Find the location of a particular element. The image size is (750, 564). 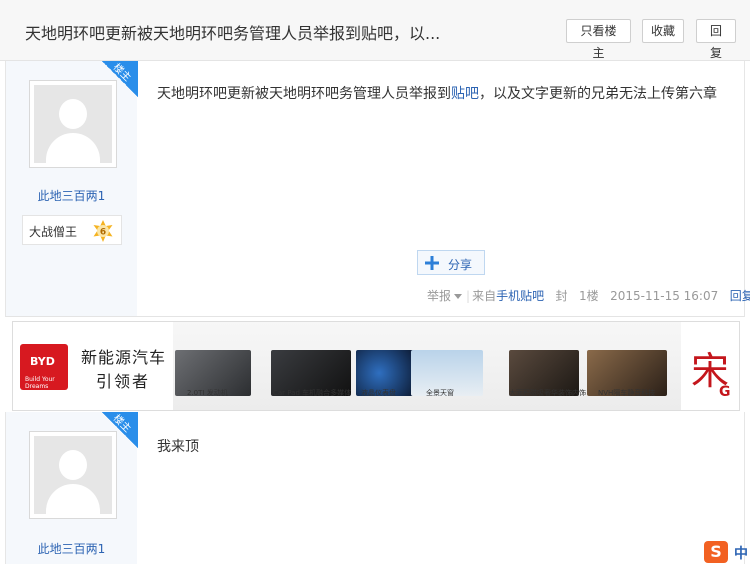

reply-button: 回复 is located at coordinates (716, 39).